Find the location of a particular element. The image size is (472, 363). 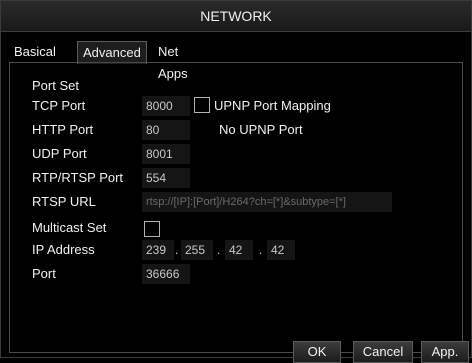

multicast-port-field: 36666 is located at coordinates (166, 274).